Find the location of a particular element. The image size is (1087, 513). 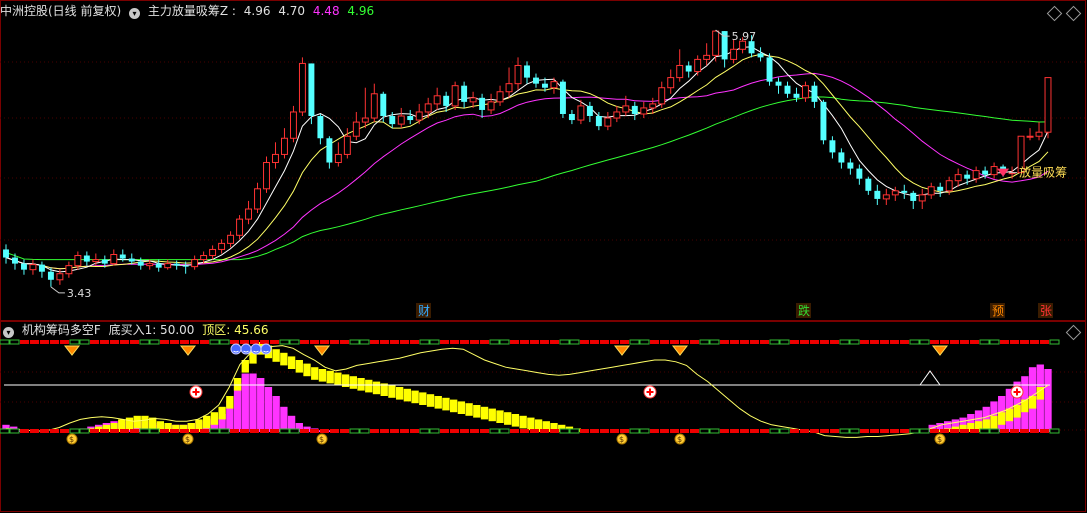

plus-circle-icon is located at coordinates (650, 392).